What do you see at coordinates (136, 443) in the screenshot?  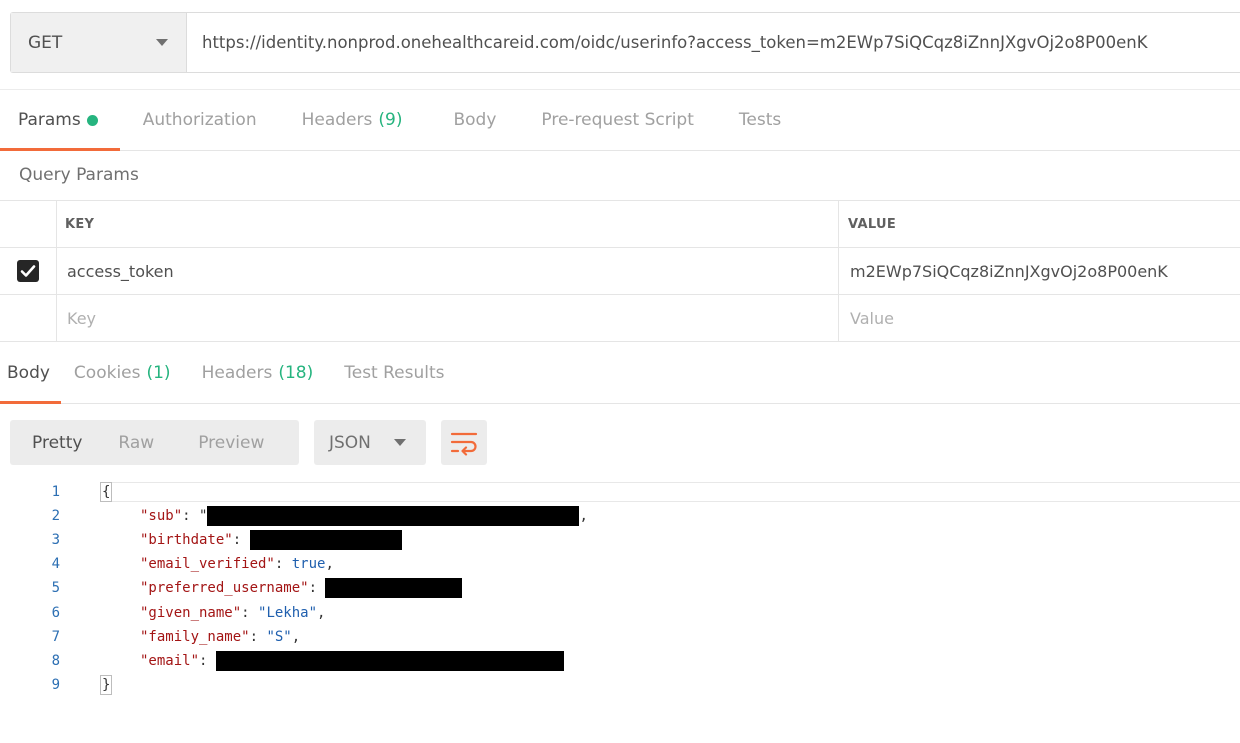 I see `view-raw-button: Raw` at bounding box center [136, 443].